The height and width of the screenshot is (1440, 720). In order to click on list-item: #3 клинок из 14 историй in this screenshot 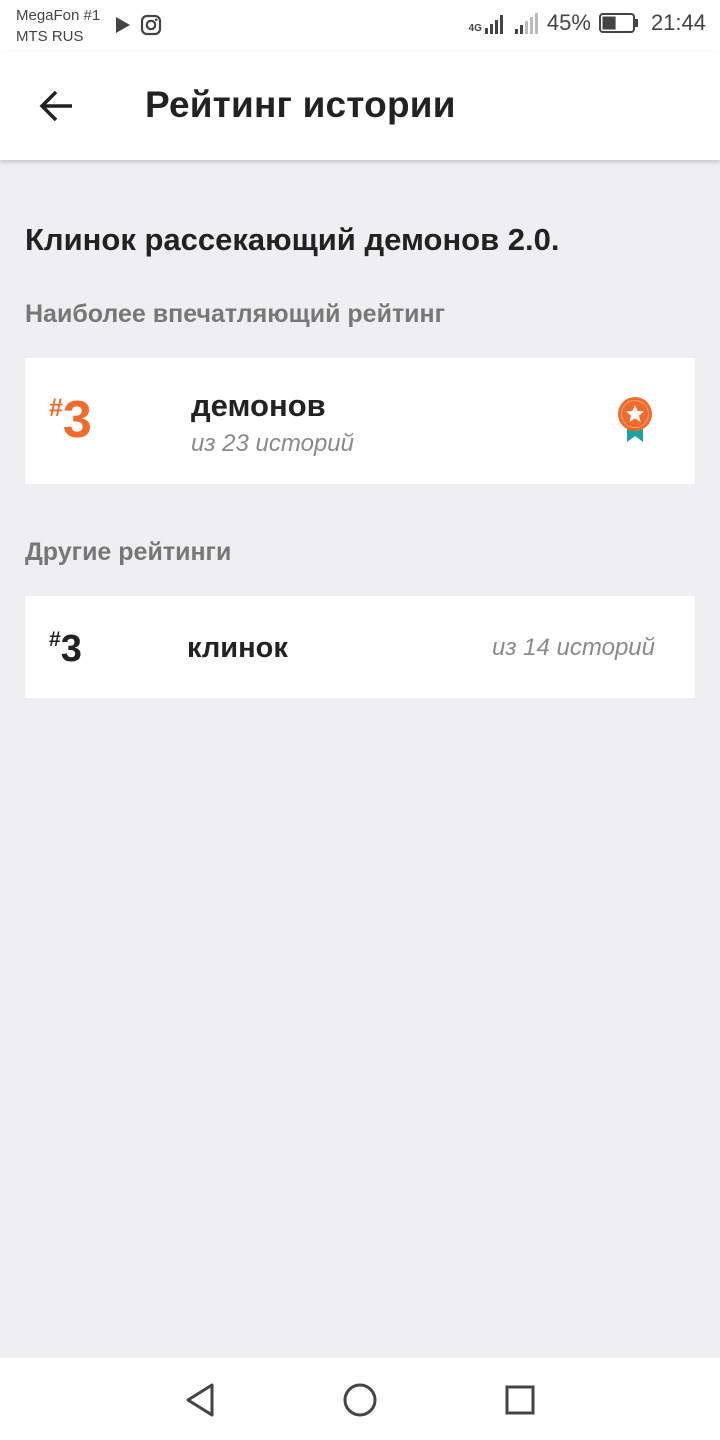, I will do `click(360, 647)`.